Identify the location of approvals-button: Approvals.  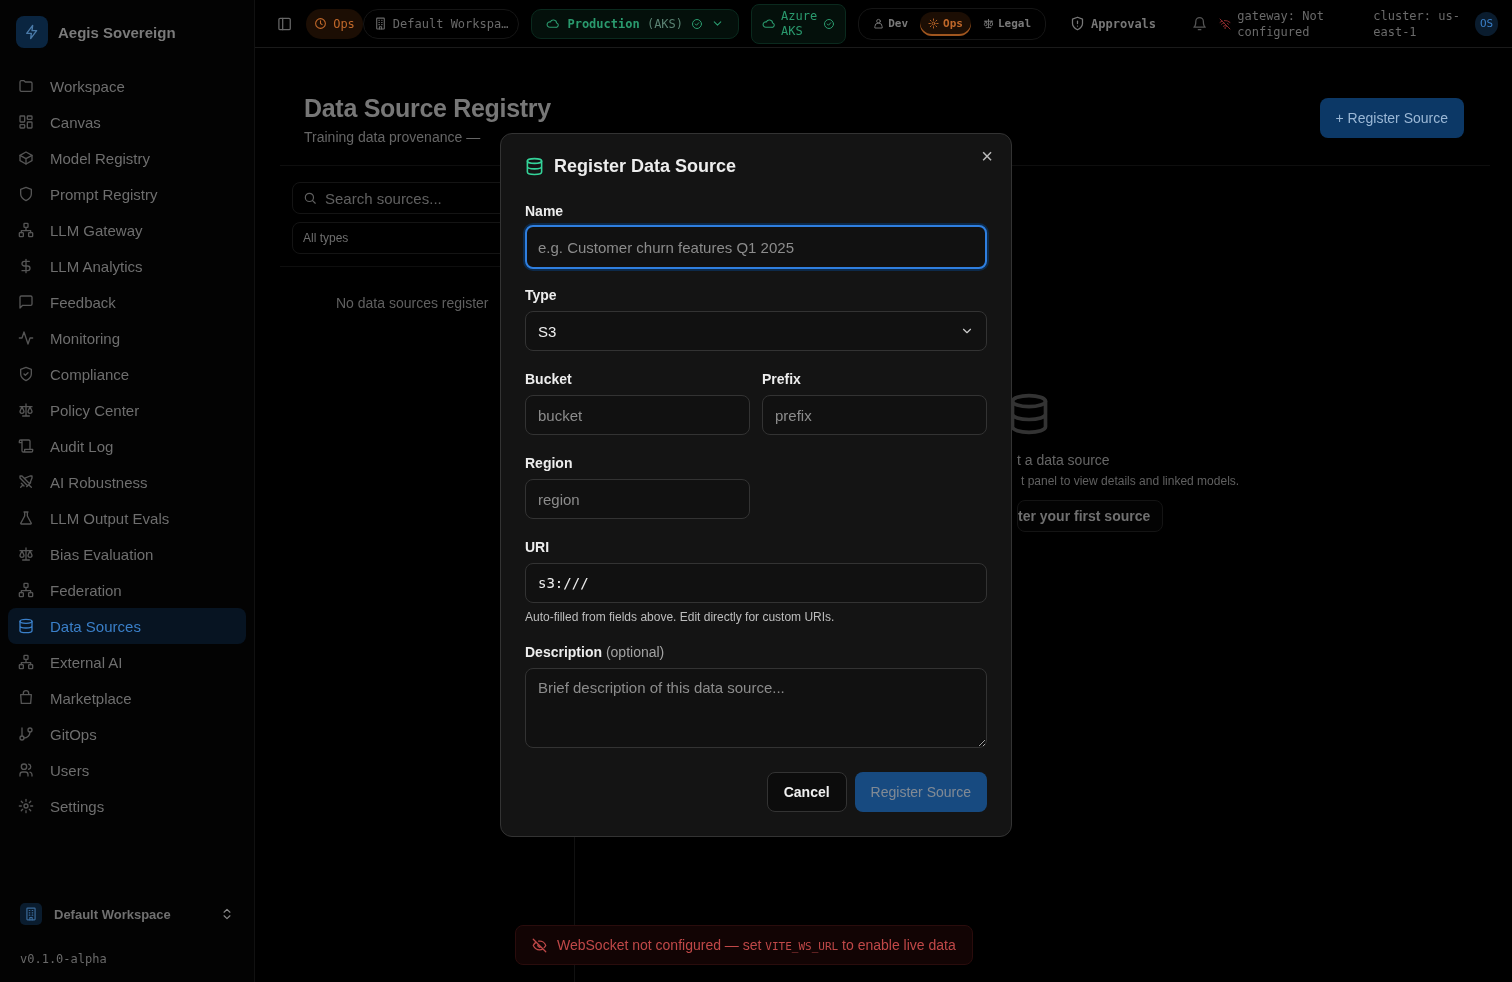
(1113, 23).